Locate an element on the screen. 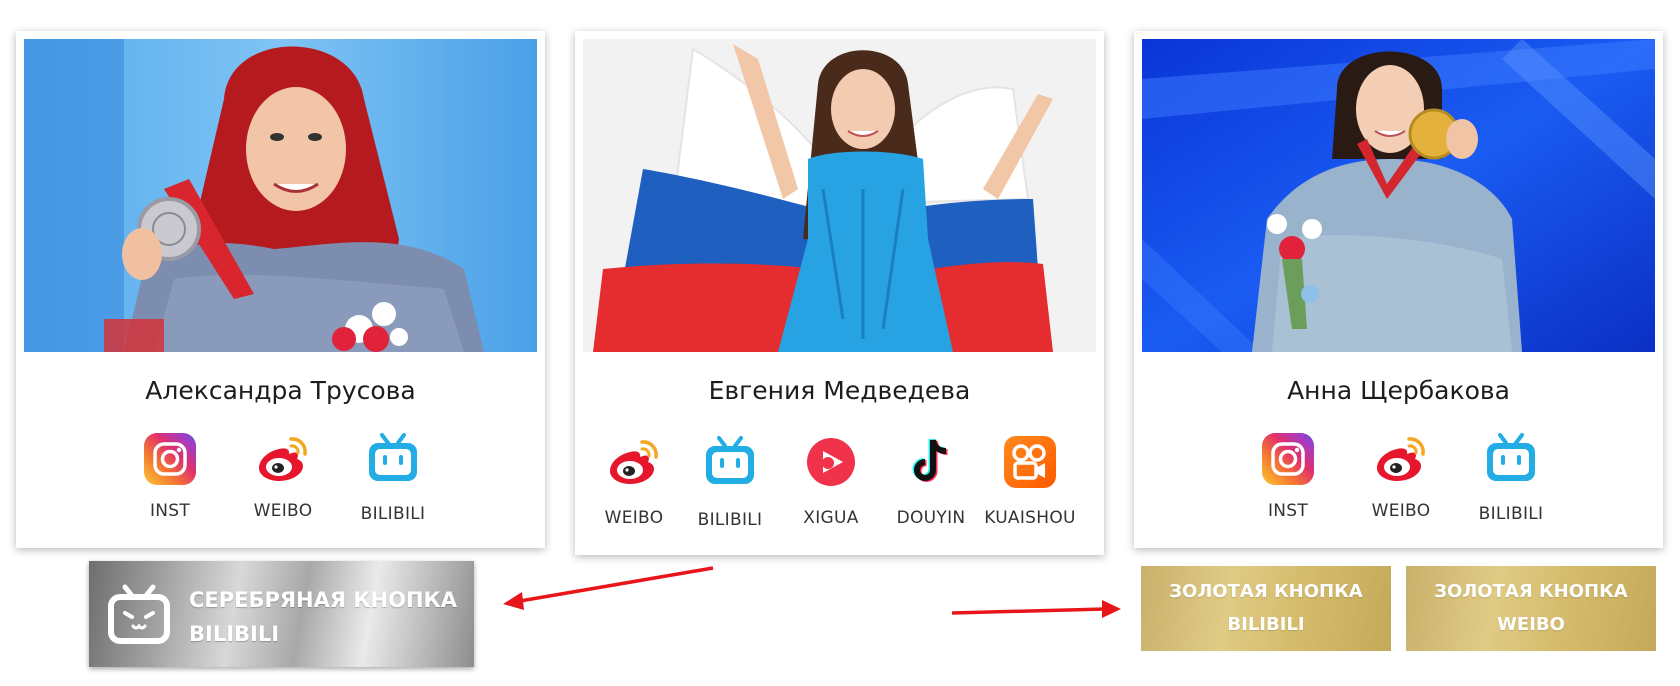 The width and height of the screenshot is (1680, 686). athlete-photo-gold-medal is located at coordinates (1398, 195).